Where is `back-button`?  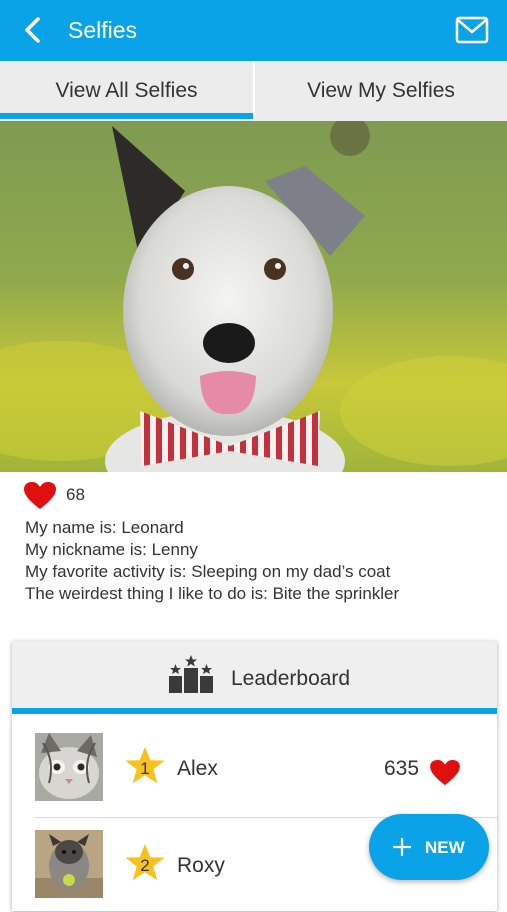
back-button is located at coordinates (34, 30).